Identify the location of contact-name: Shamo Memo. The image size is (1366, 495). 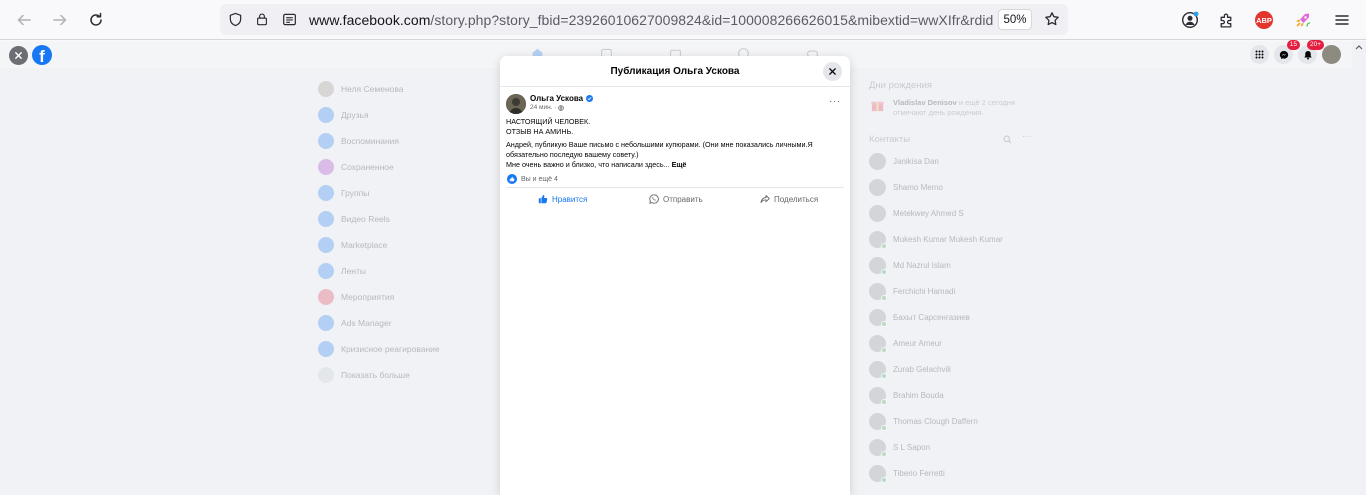
(918, 187).